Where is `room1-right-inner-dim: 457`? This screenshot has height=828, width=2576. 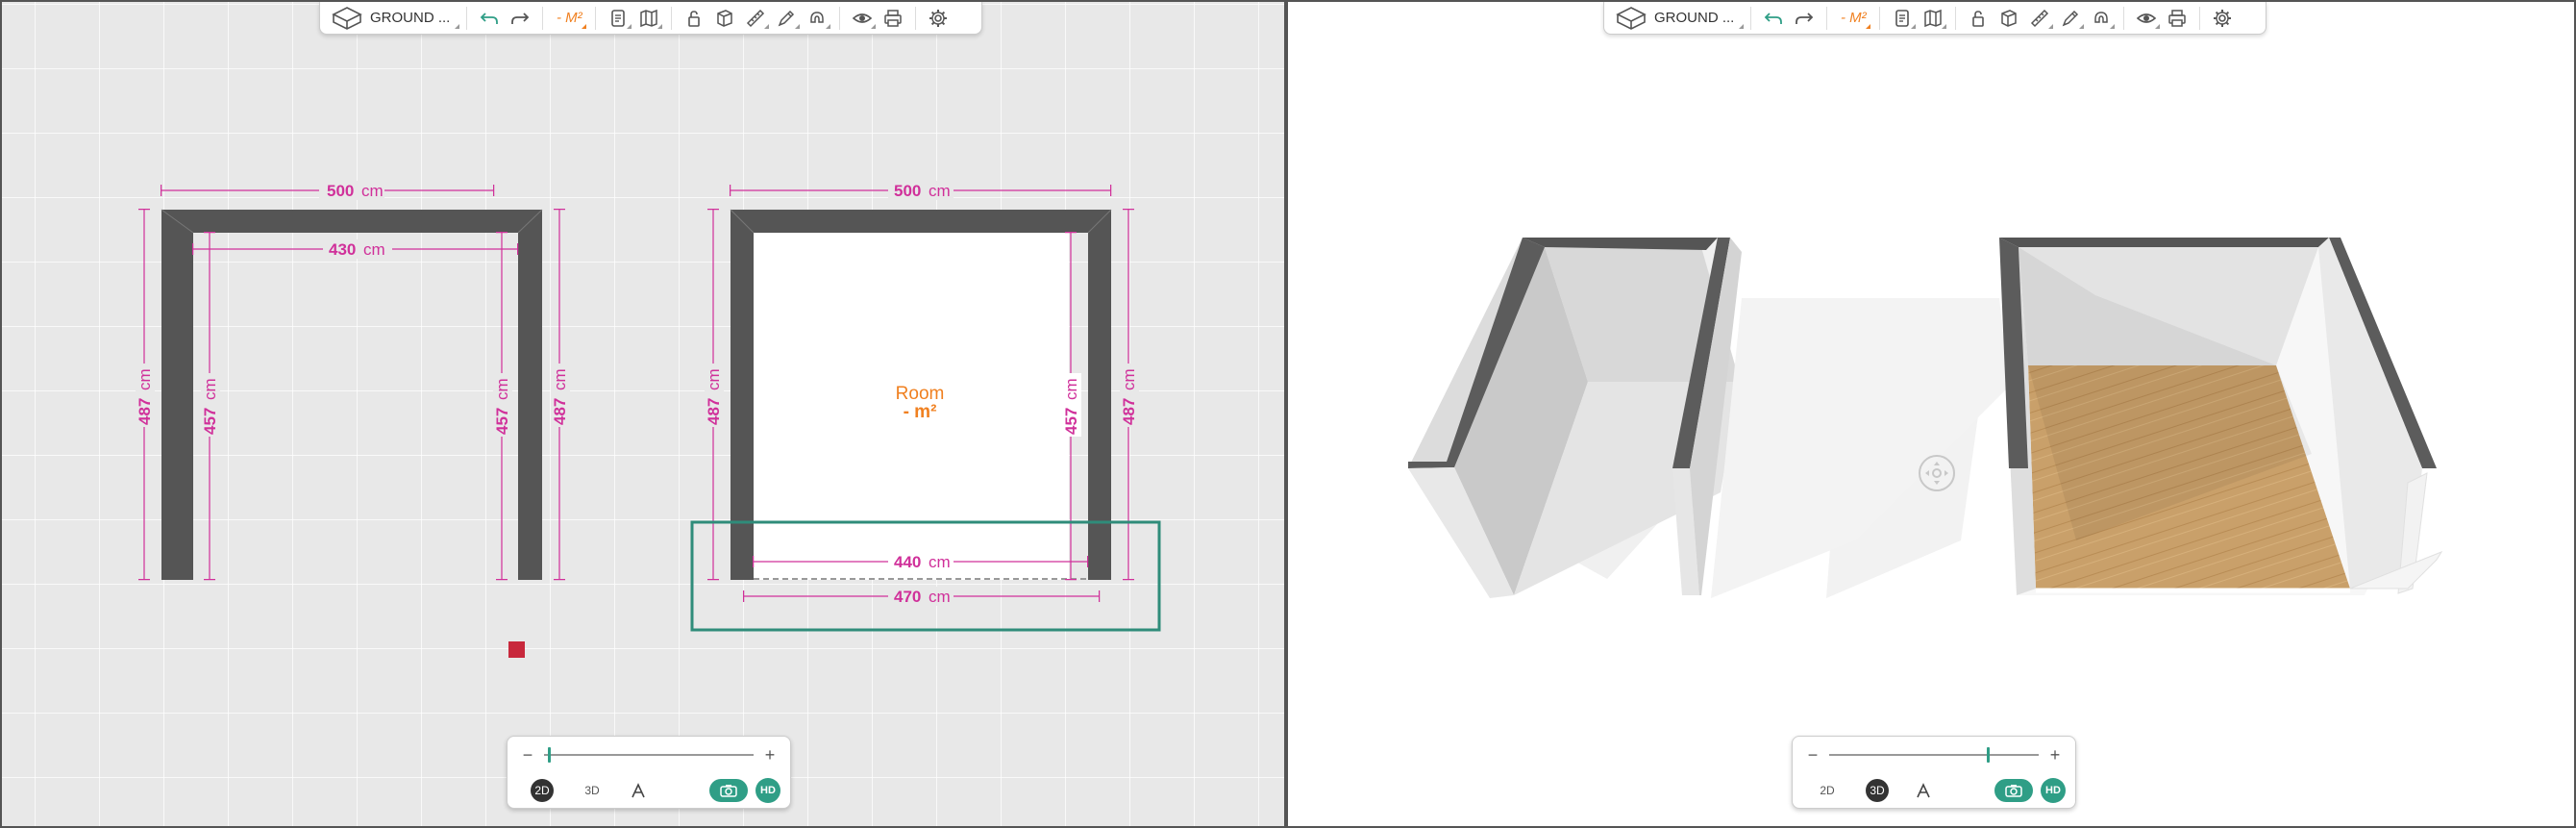
room1-right-inner-dim: 457 is located at coordinates (502, 421).